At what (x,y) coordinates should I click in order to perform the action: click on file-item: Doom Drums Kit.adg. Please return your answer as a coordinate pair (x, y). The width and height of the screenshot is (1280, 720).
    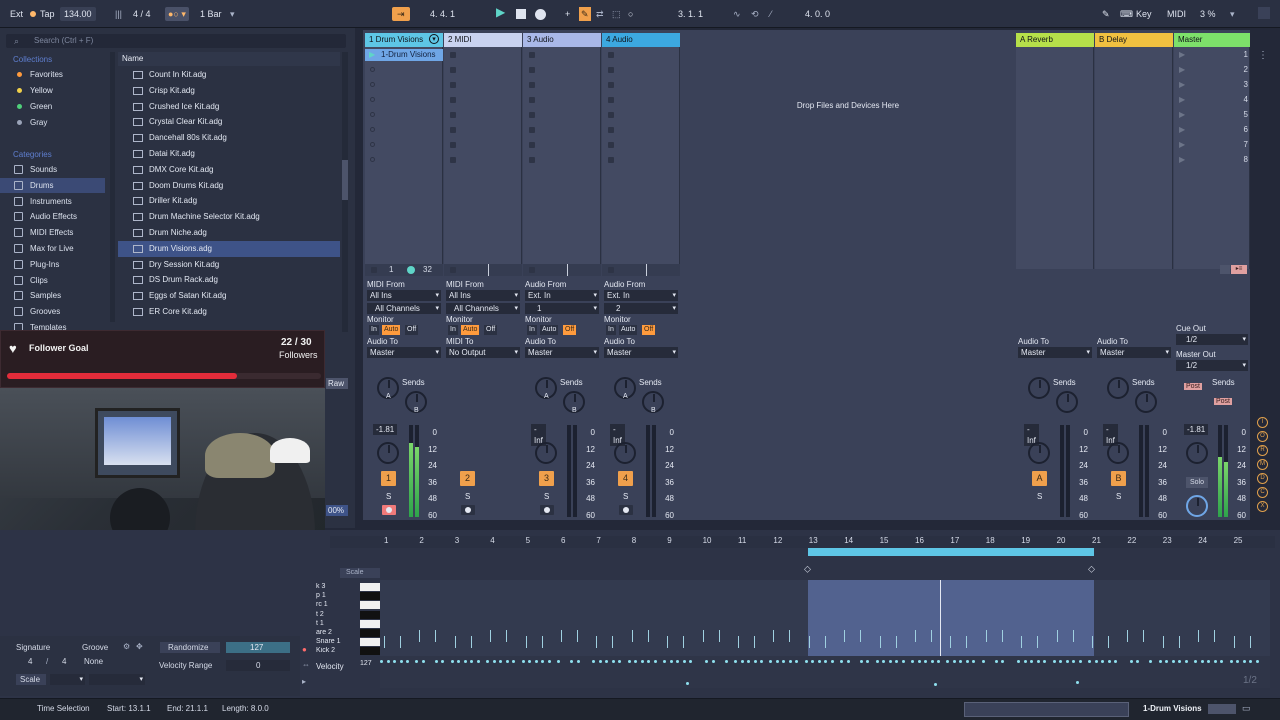
    Looking at the image, I should click on (229, 186).